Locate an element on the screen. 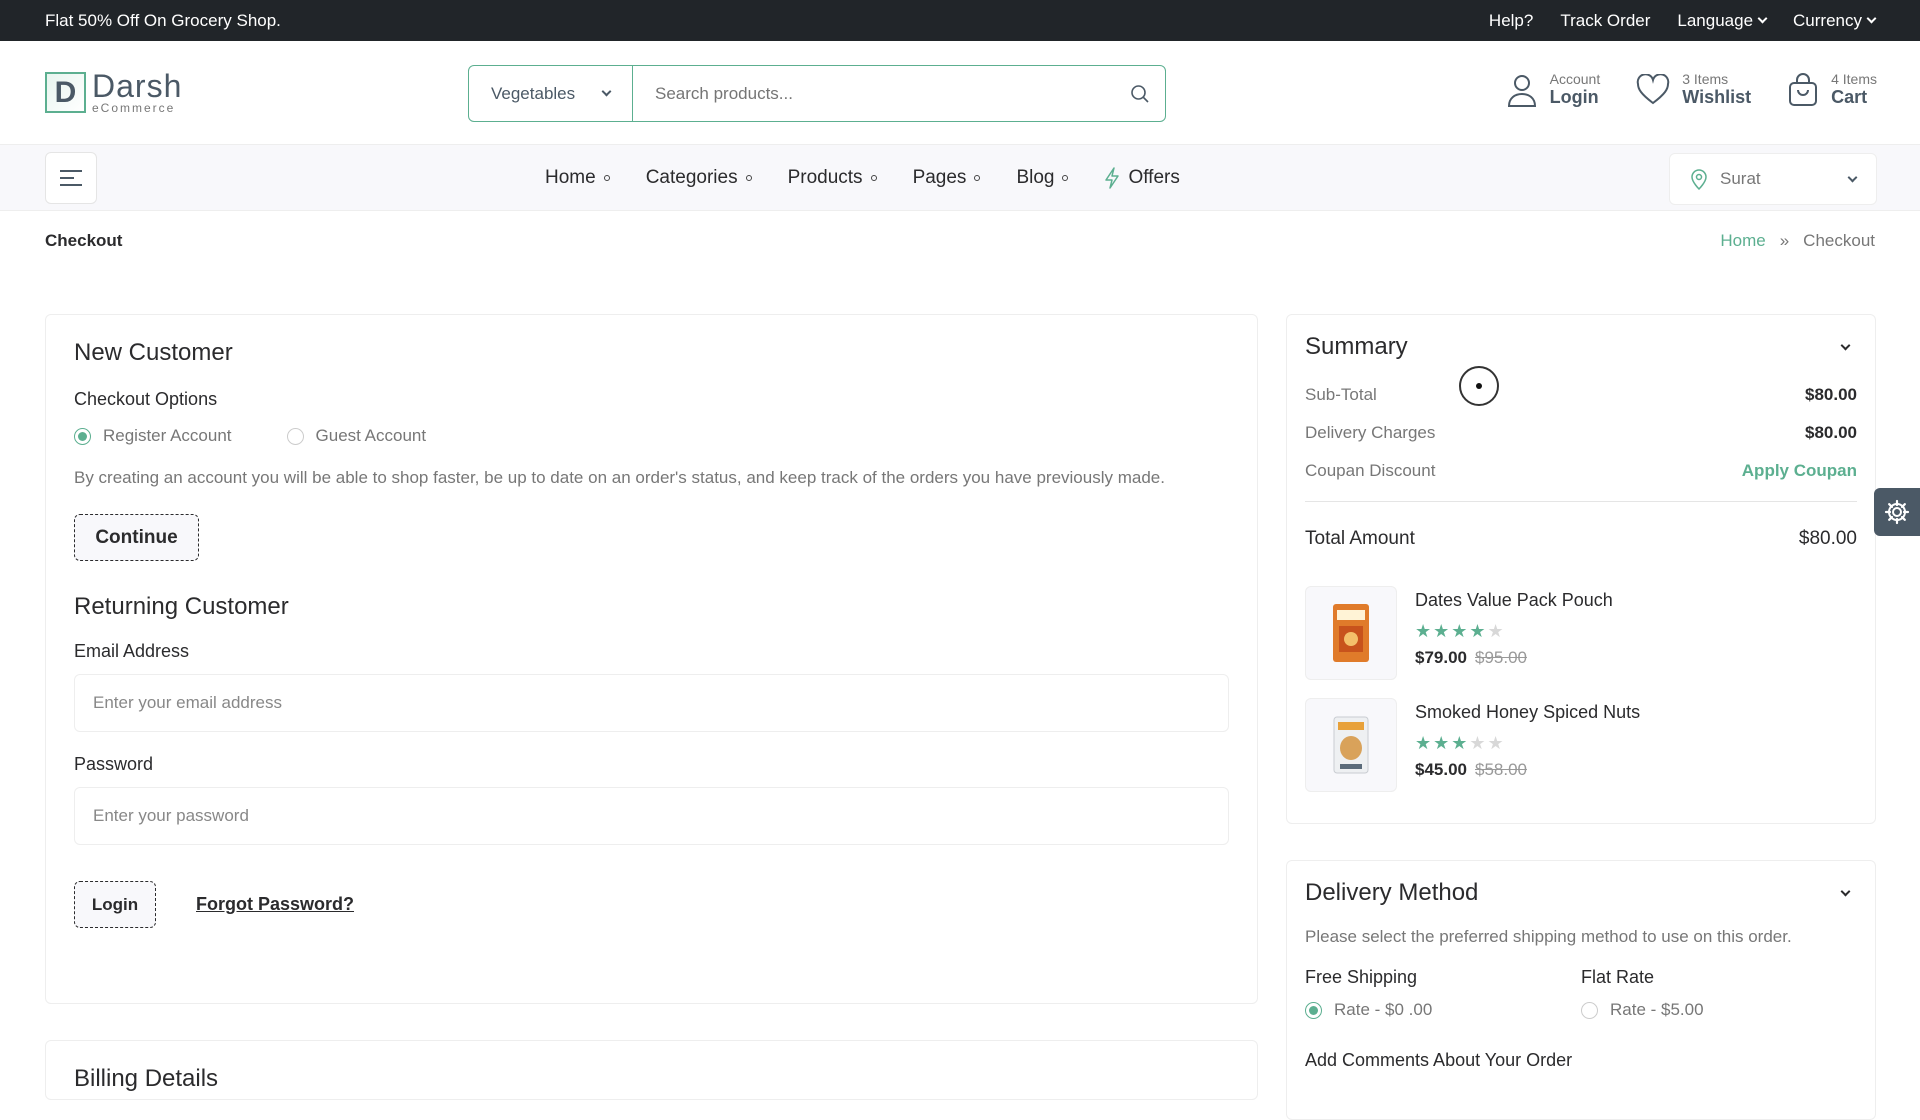 This screenshot has height=1120, width=1920. free-shipping-label: Free Shipping is located at coordinates (1361, 977).